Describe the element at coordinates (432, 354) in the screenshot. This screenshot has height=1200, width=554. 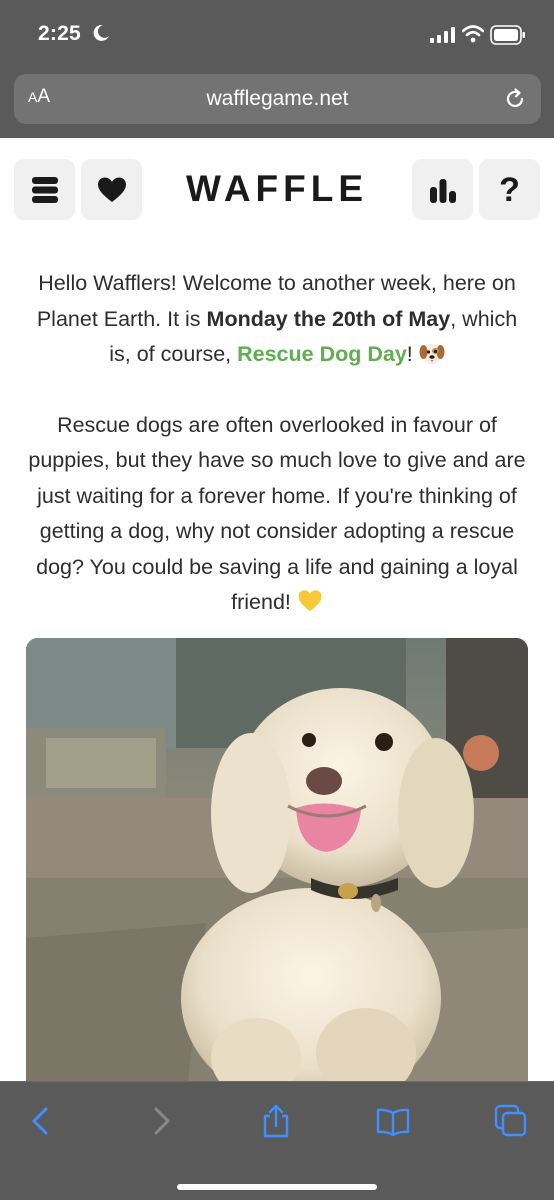
I see `dog-face-icon` at that location.